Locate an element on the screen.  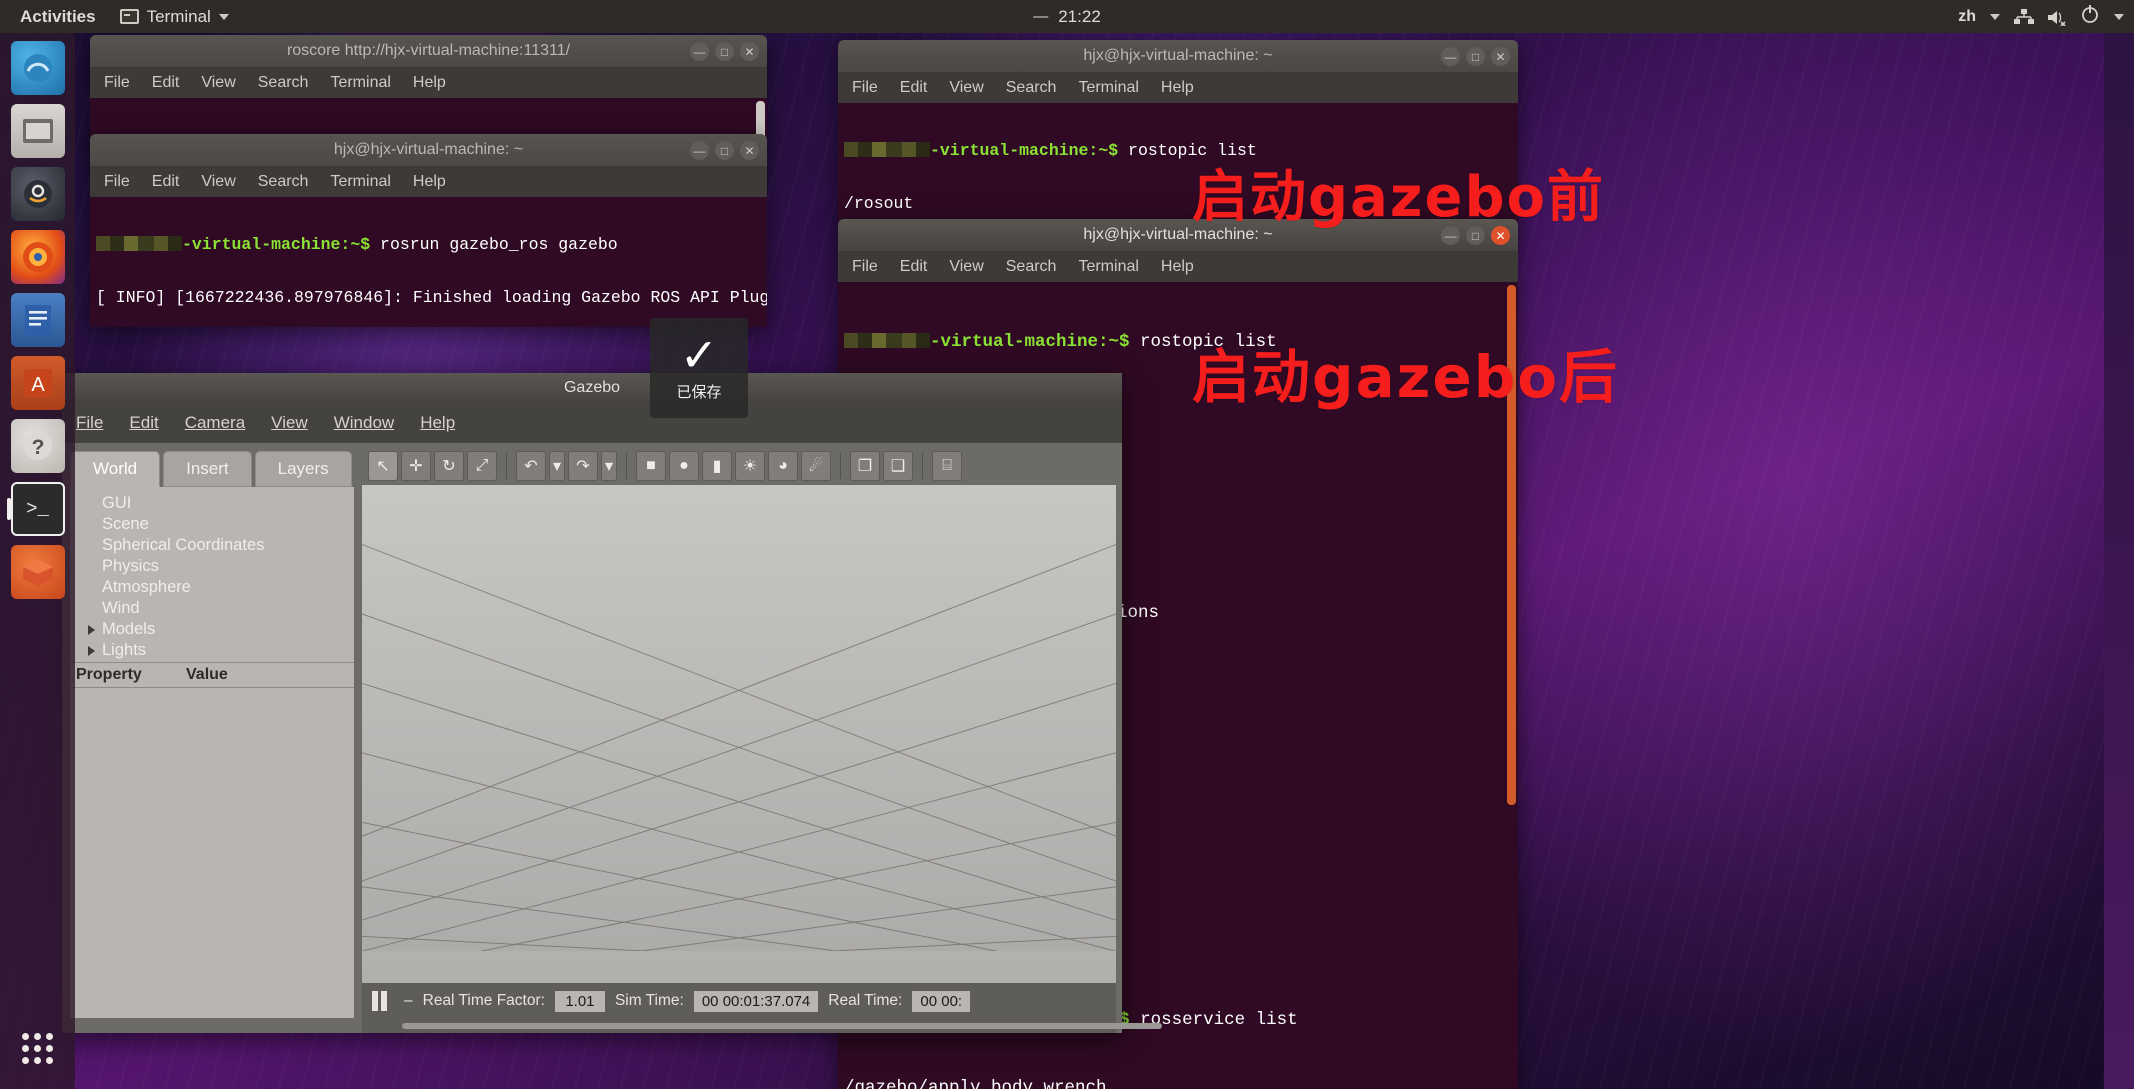
status-indicators: zh is located at coordinates (2041, 16).